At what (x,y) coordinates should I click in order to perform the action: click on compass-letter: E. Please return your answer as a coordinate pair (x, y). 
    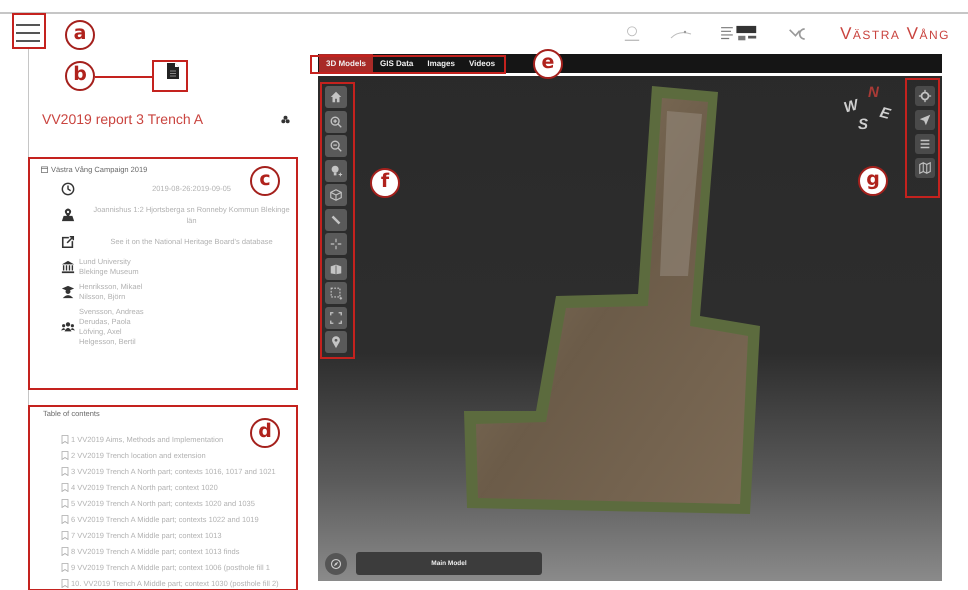
    Looking at the image, I should click on (885, 113).